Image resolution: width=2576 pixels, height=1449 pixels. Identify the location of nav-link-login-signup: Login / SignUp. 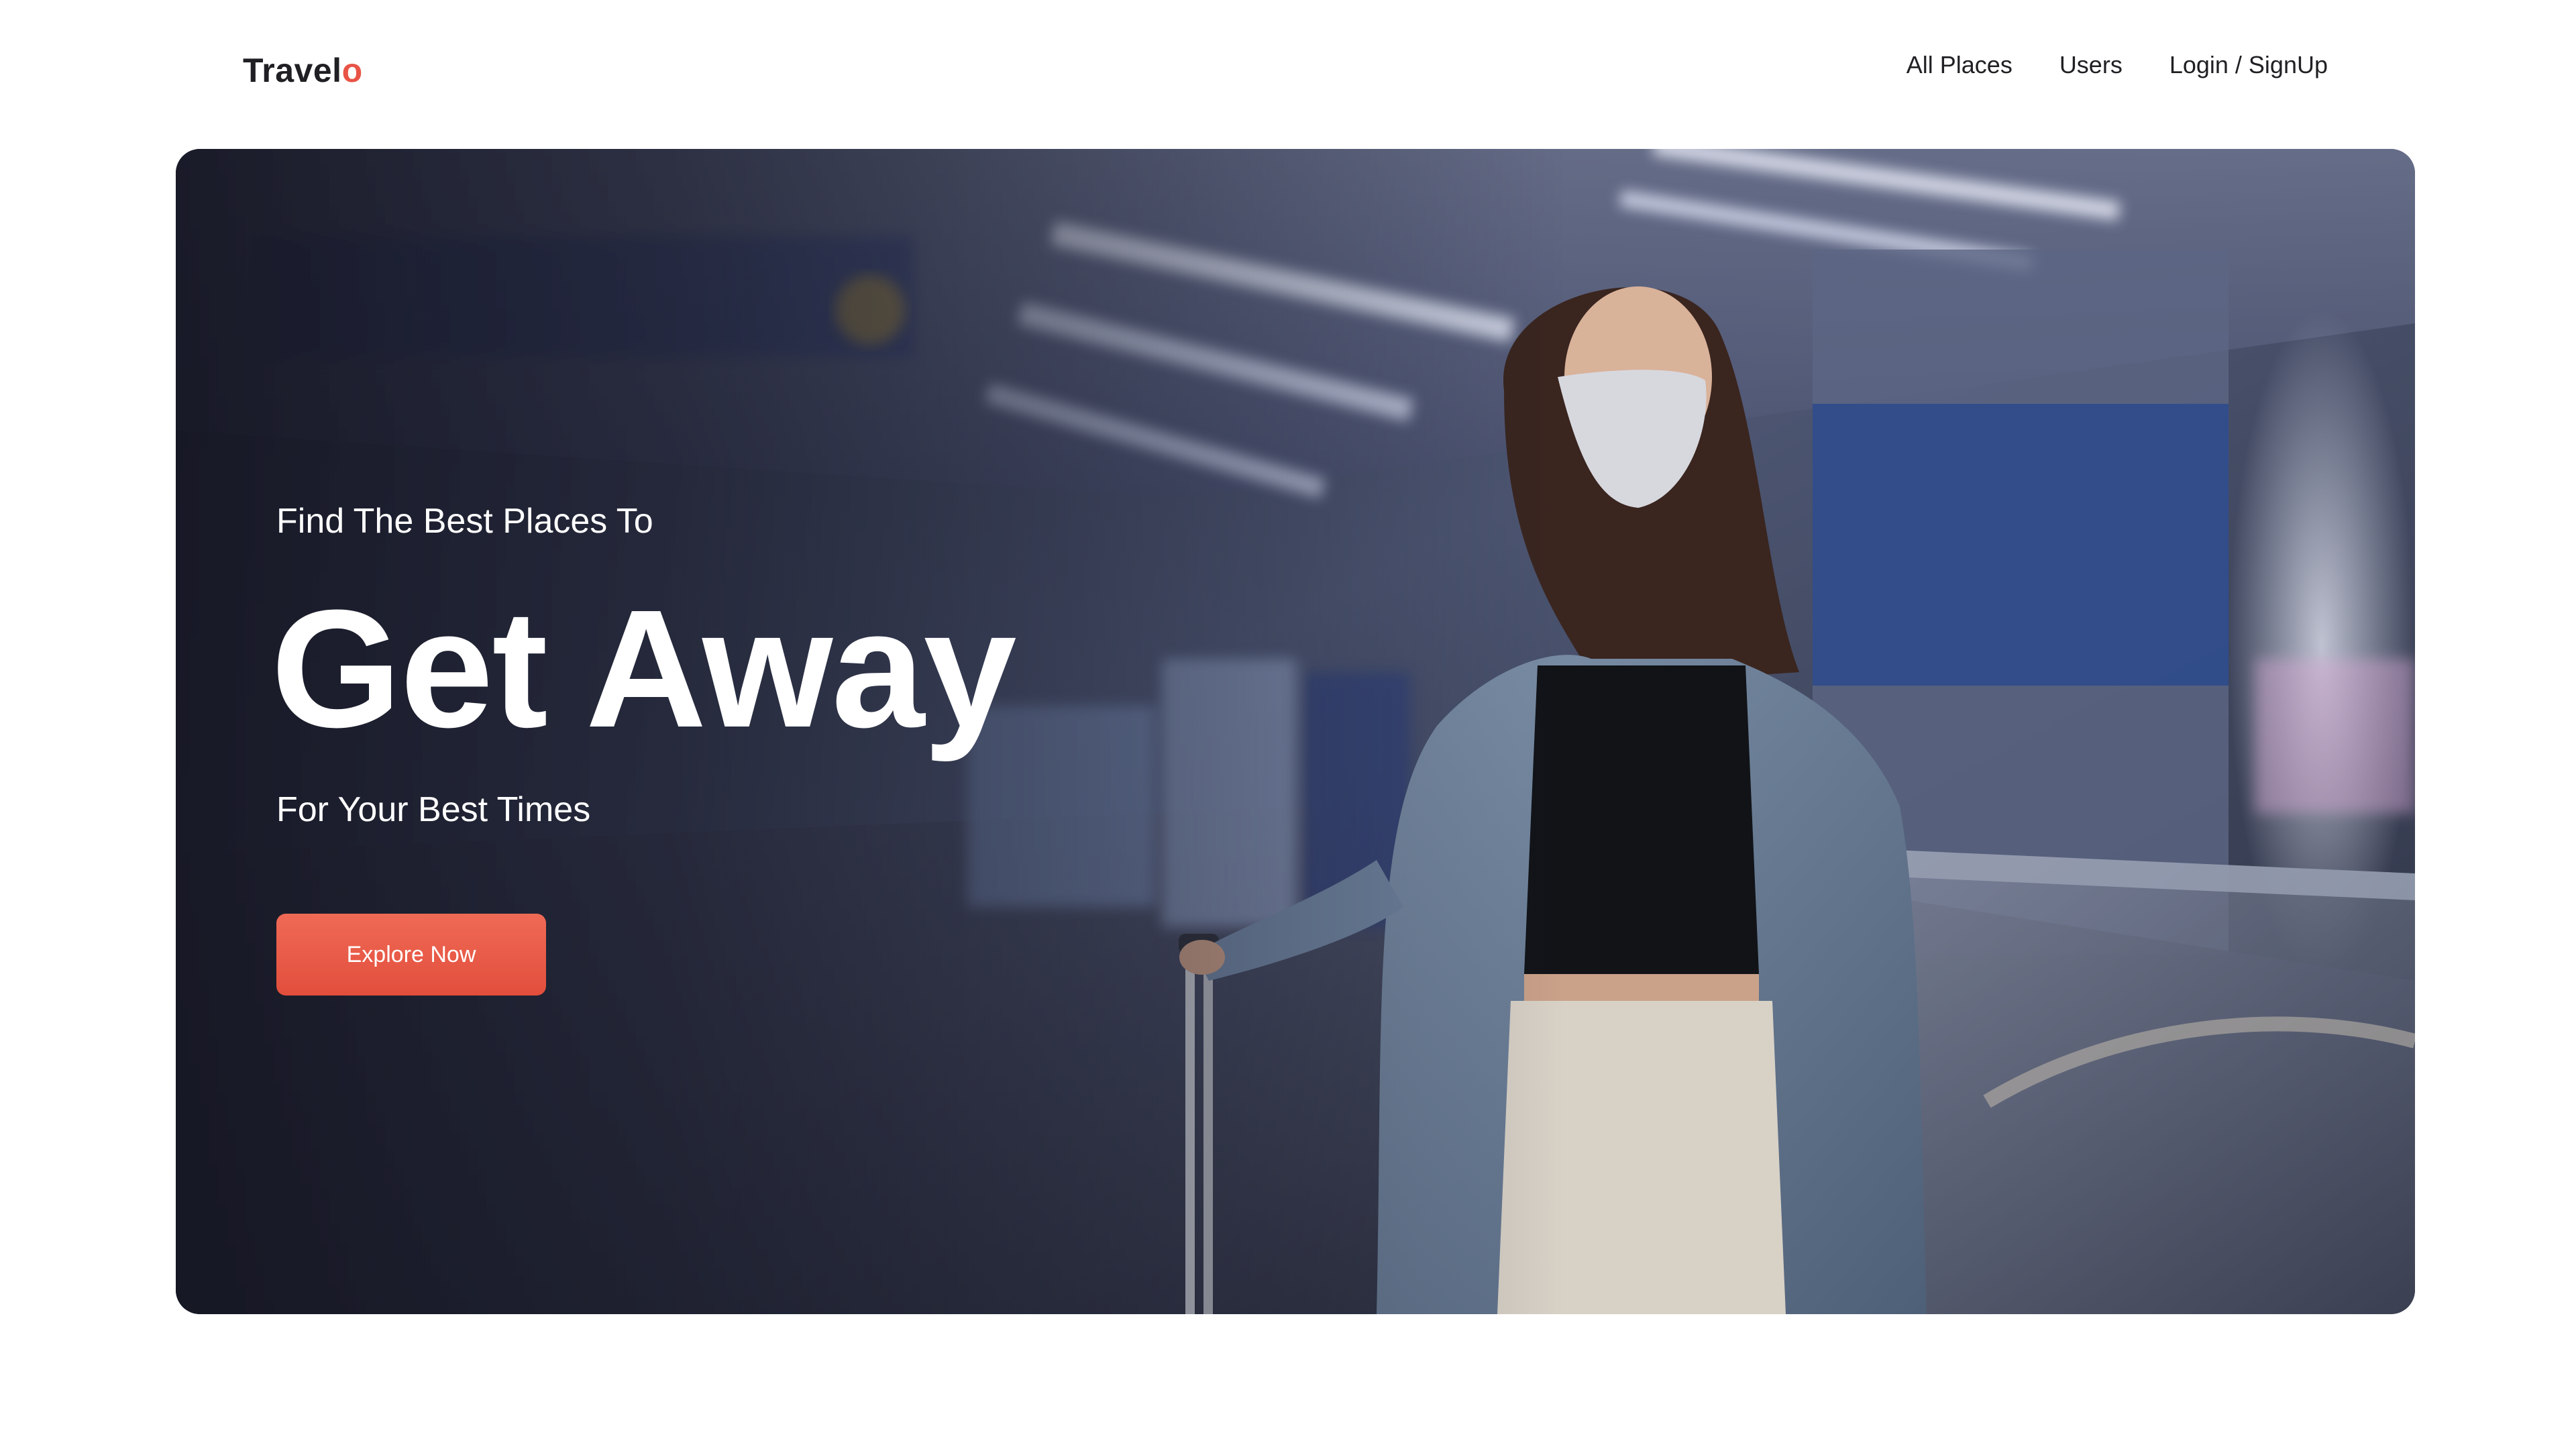
(2248, 65).